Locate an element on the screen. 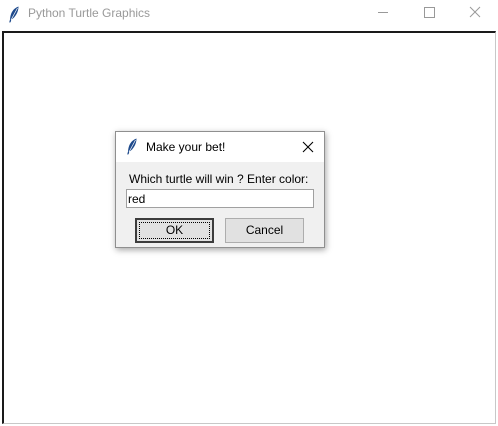 This screenshot has height=426, width=498. maximize-icon is located at coordinates (429, 18).